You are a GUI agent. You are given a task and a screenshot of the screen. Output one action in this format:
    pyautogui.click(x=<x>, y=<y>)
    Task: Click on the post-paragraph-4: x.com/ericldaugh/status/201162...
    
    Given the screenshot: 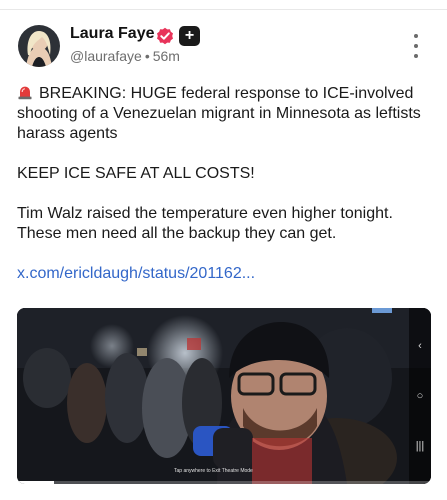 What is the action you would take?
    pyautogui.click(x=226, y=274)
    